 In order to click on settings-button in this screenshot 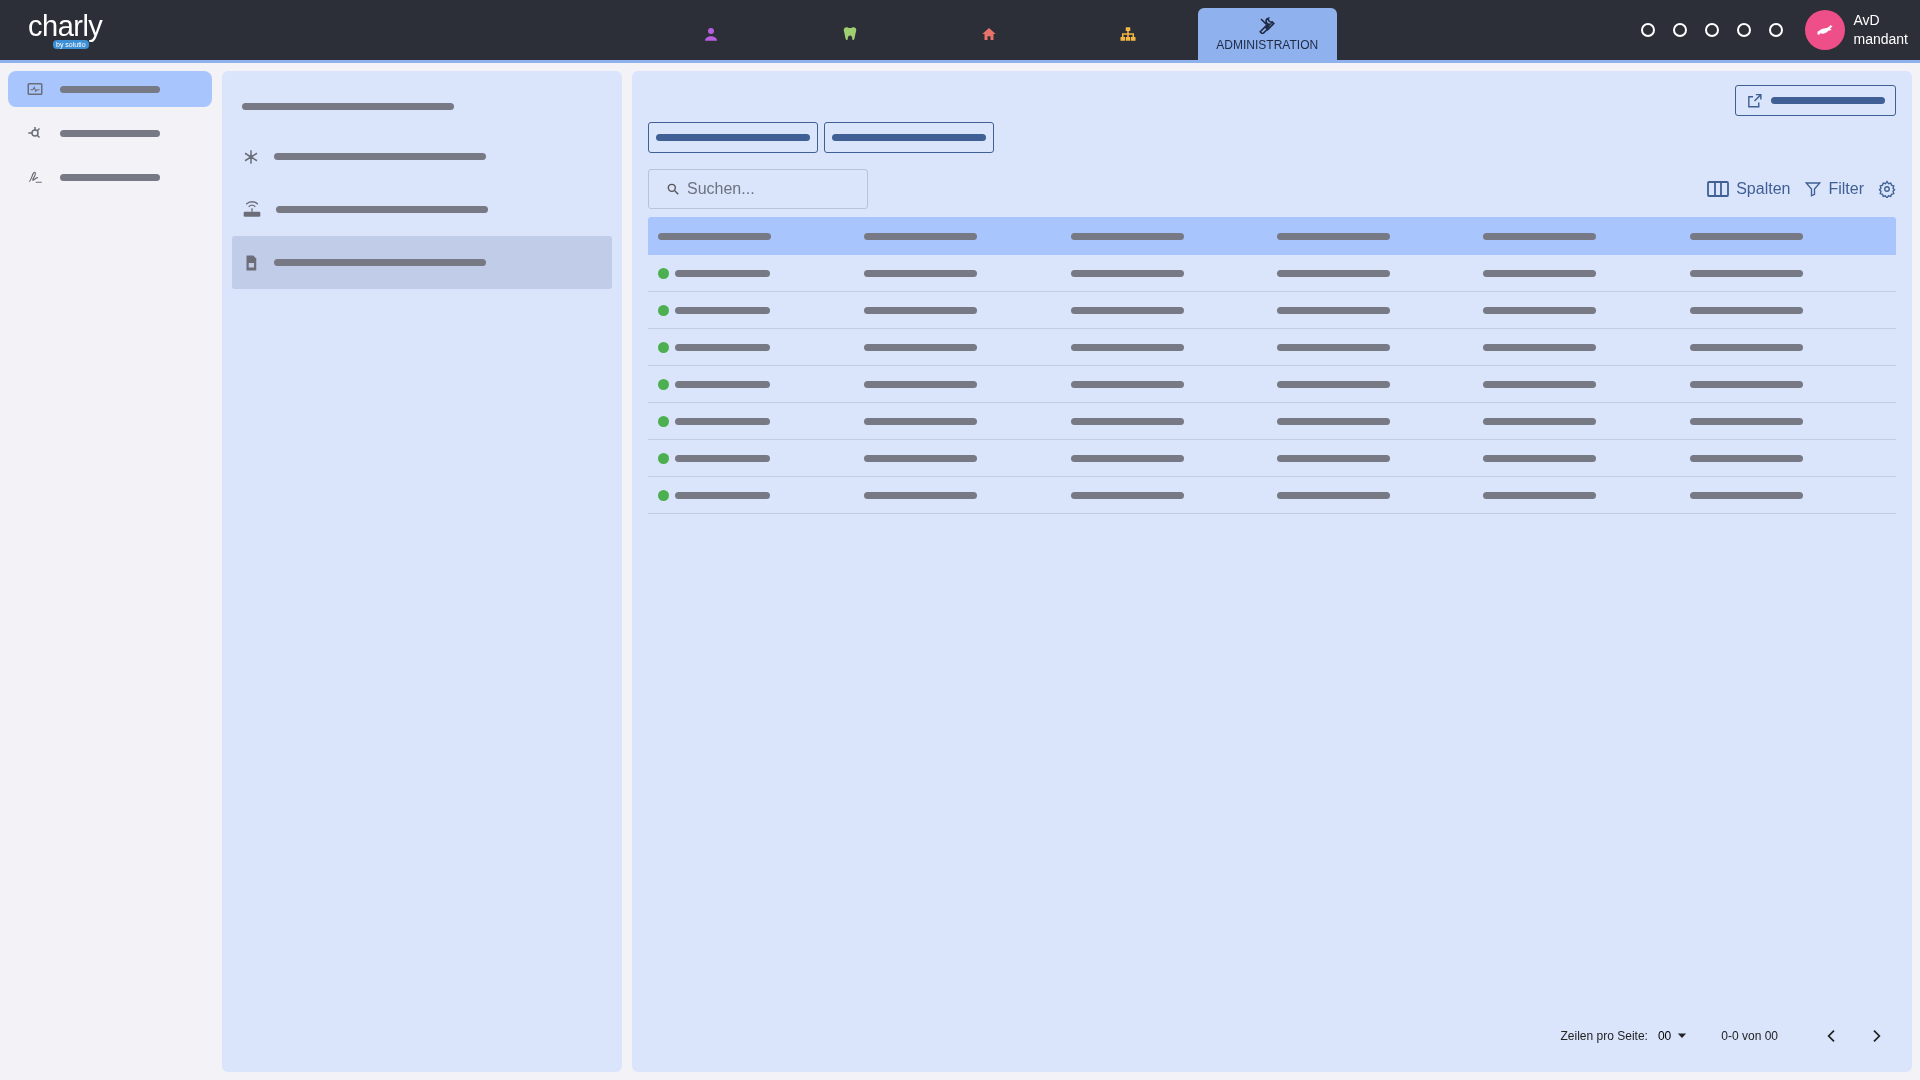, I will do `click(1887, 189)`.